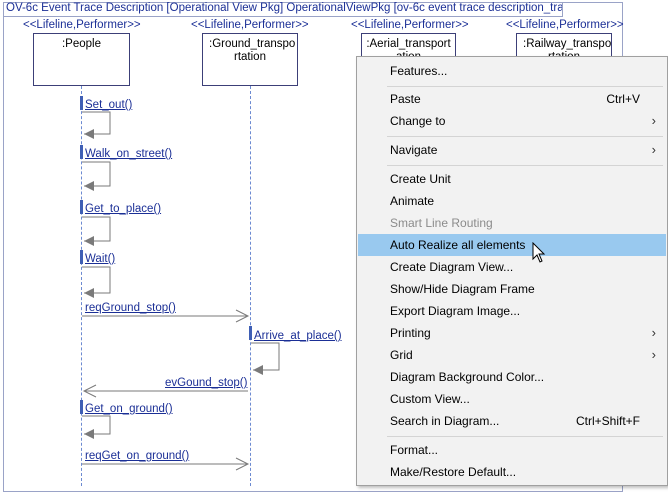 This screenshot has width=668, height=492. I want to click on menu-item-animate: Animate, so click(512, 201).